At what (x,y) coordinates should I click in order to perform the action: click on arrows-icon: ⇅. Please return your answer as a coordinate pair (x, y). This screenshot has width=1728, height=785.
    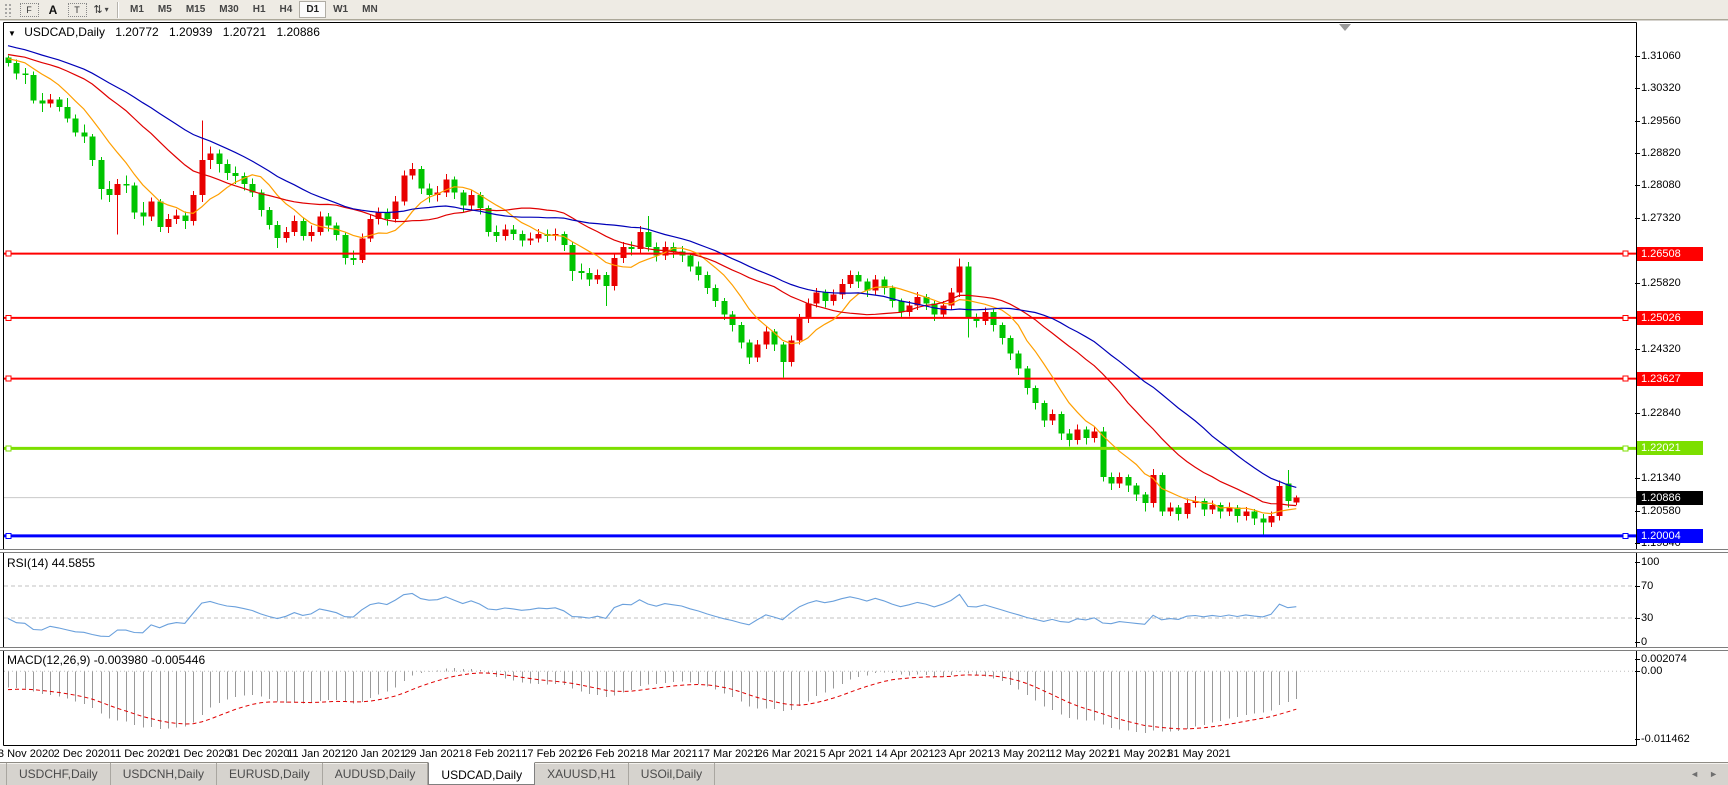
    Looking at the image, I should click on (98, 10).